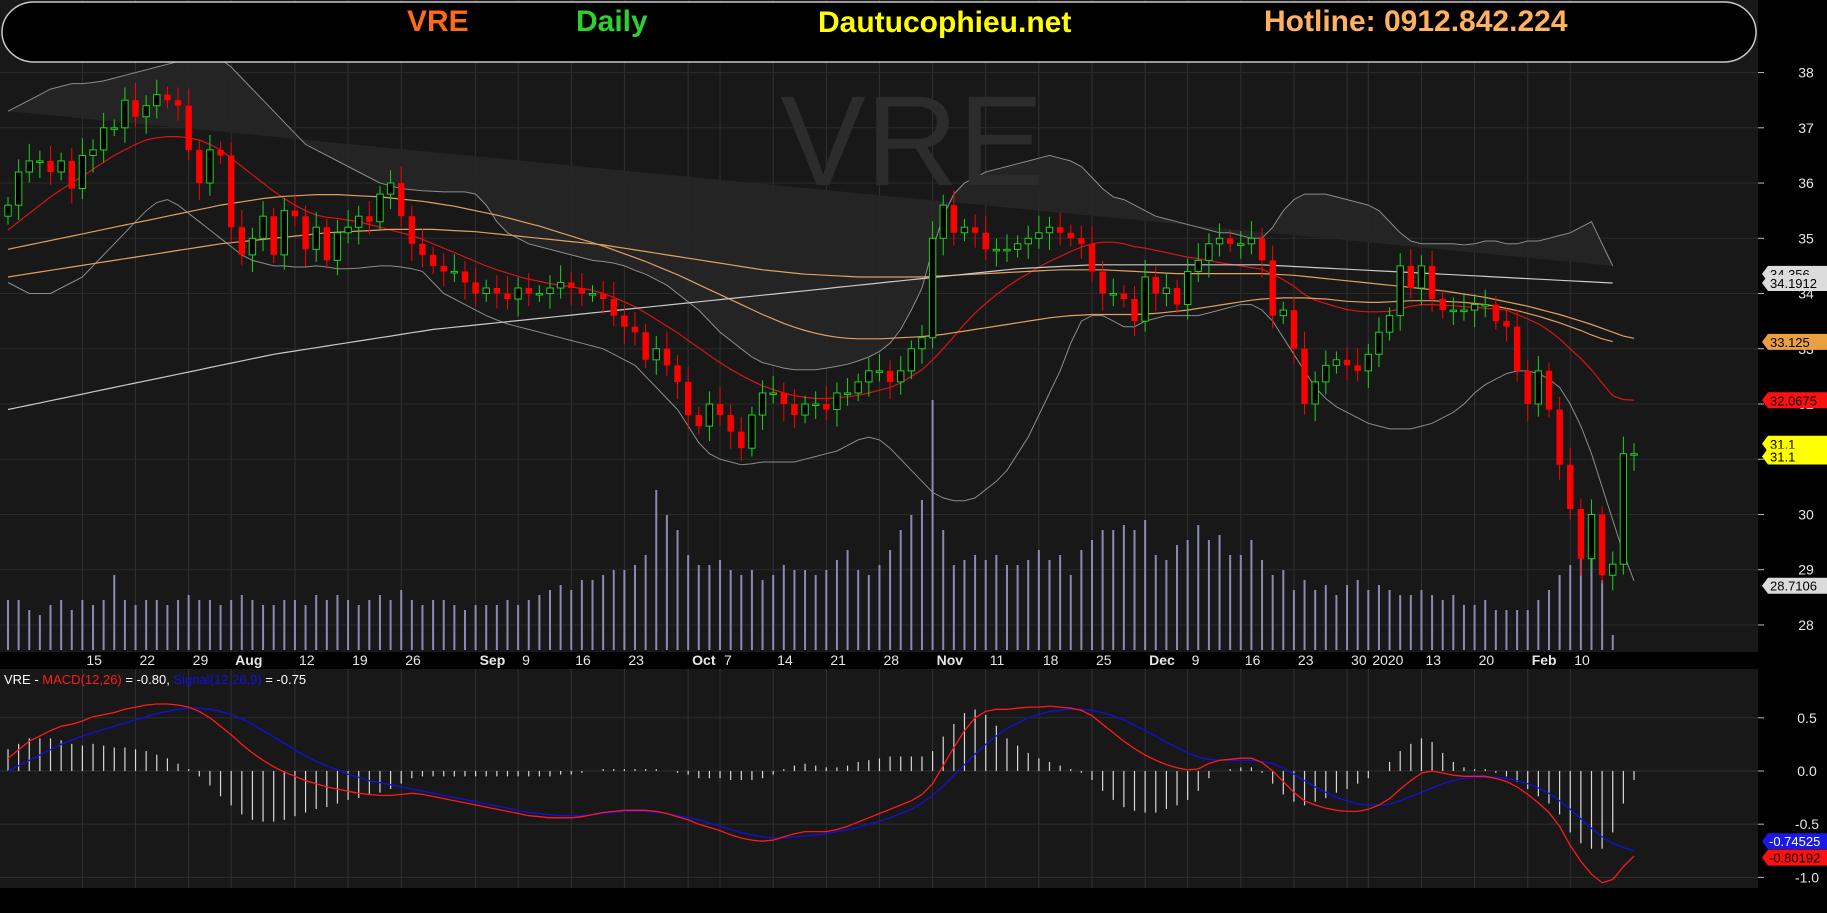 This screenshot has width=1827, height=913. What do you see at coordinates (1359, 660) in the screenshot?
I see `x-tick-label: 30` at bounding box center [1359, 660].